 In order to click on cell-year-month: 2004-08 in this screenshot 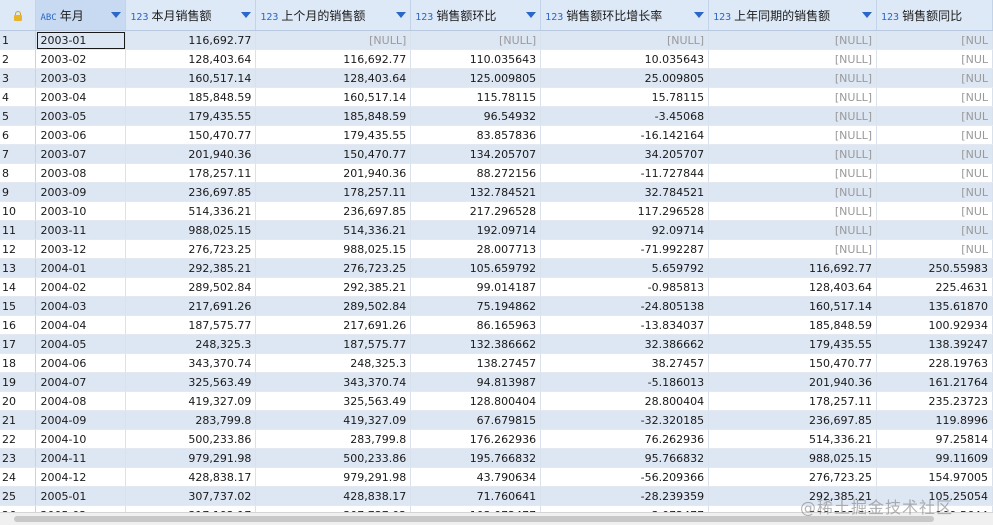, I will do `click(81, 401)`.